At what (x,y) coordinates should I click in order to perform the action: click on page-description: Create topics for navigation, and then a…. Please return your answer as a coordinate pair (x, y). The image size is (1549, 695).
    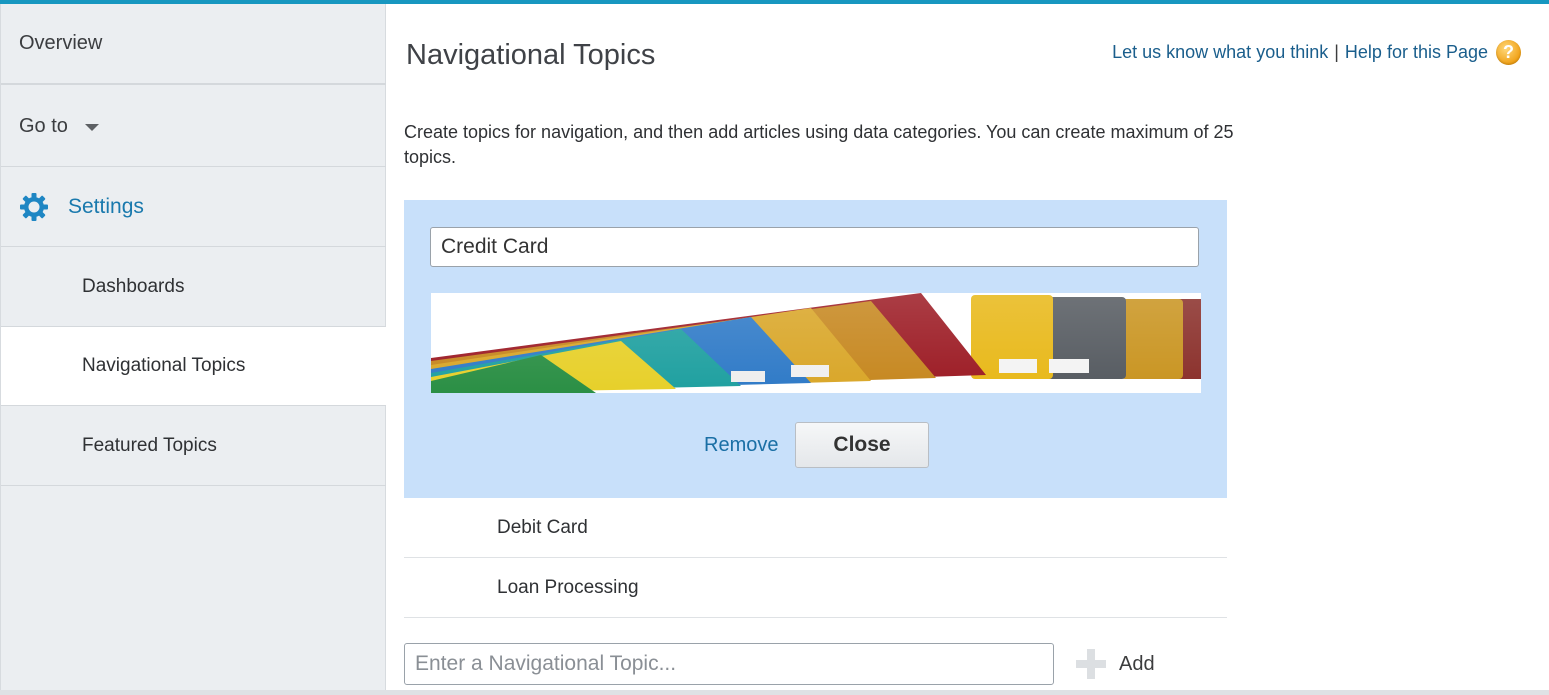
    Looking at the image, I should click on (819, 144).